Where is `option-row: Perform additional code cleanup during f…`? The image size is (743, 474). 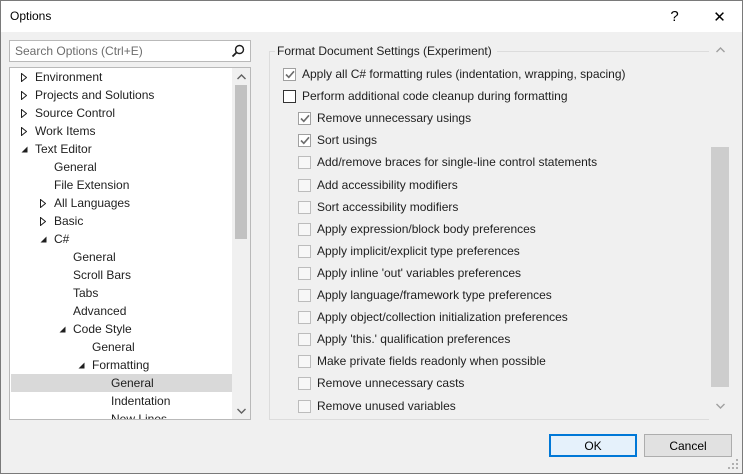 option-row: Perform additional code cleanup during f… is located at coordinates (425, 96).